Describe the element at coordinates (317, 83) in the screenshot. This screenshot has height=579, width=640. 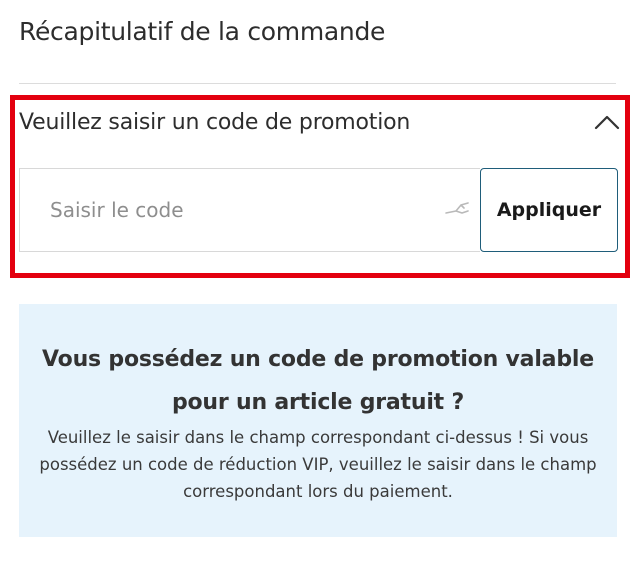
I see `section-divider` at that location.